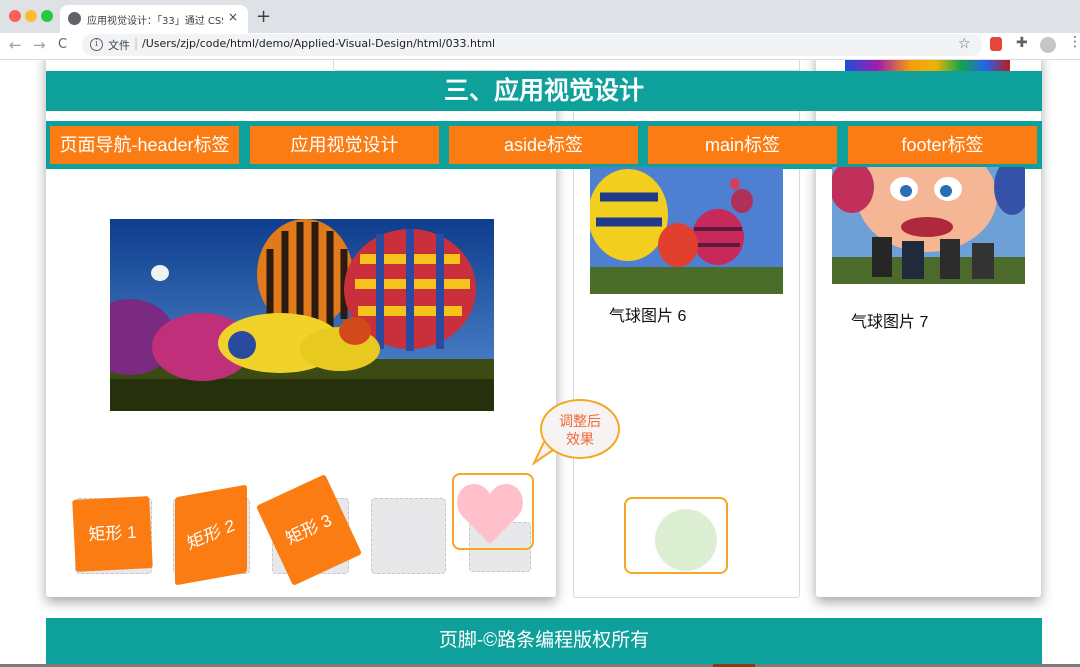 The width and height of the screenshot is (1080, 667). Describe the element at coordinates (580, 421) in the screenshot. I see `bubble-line-1: 调整后` at that location.